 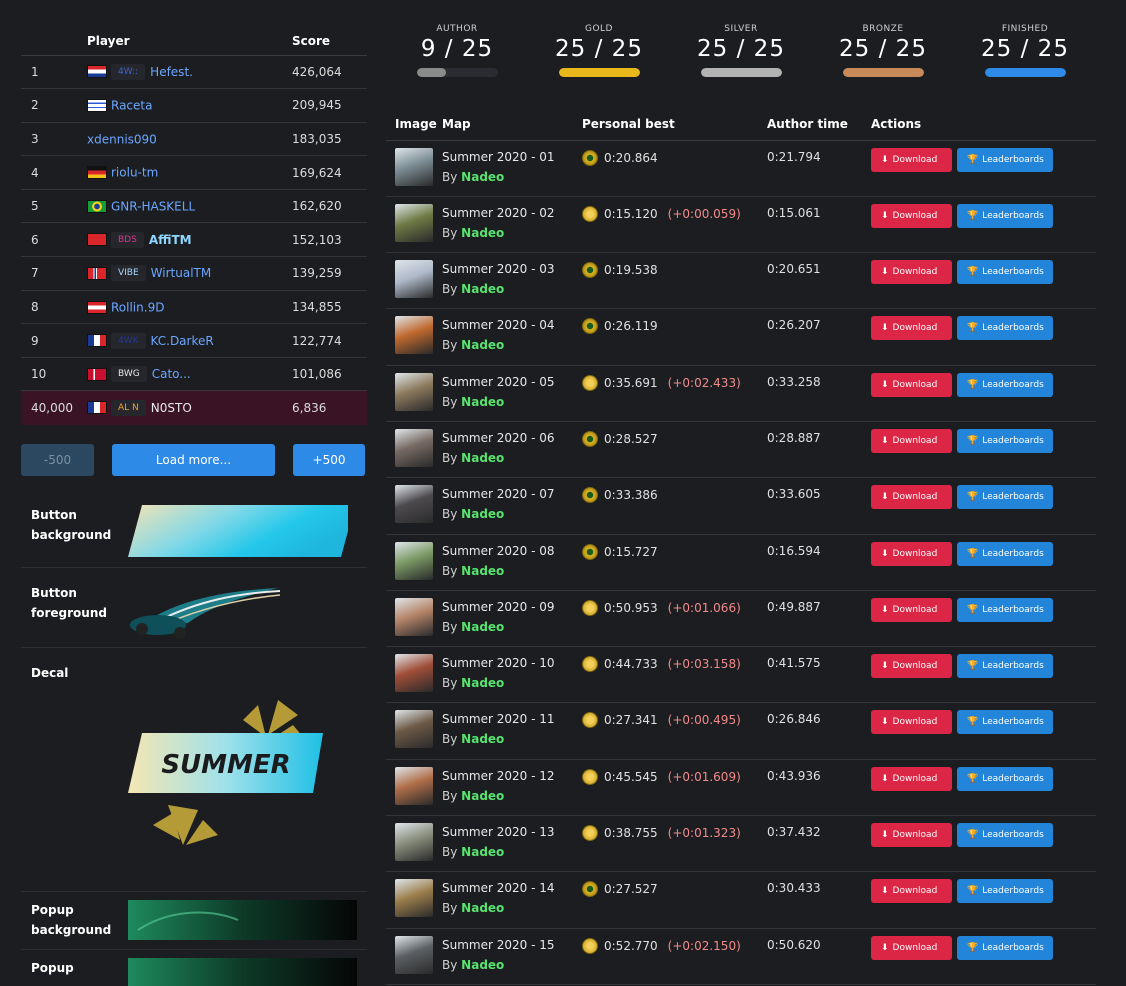 What do you see at coordinates (512, 719) in the screenshot?
I see `map-name: Summer 2020 - 11` at bounding box center [512, 719].